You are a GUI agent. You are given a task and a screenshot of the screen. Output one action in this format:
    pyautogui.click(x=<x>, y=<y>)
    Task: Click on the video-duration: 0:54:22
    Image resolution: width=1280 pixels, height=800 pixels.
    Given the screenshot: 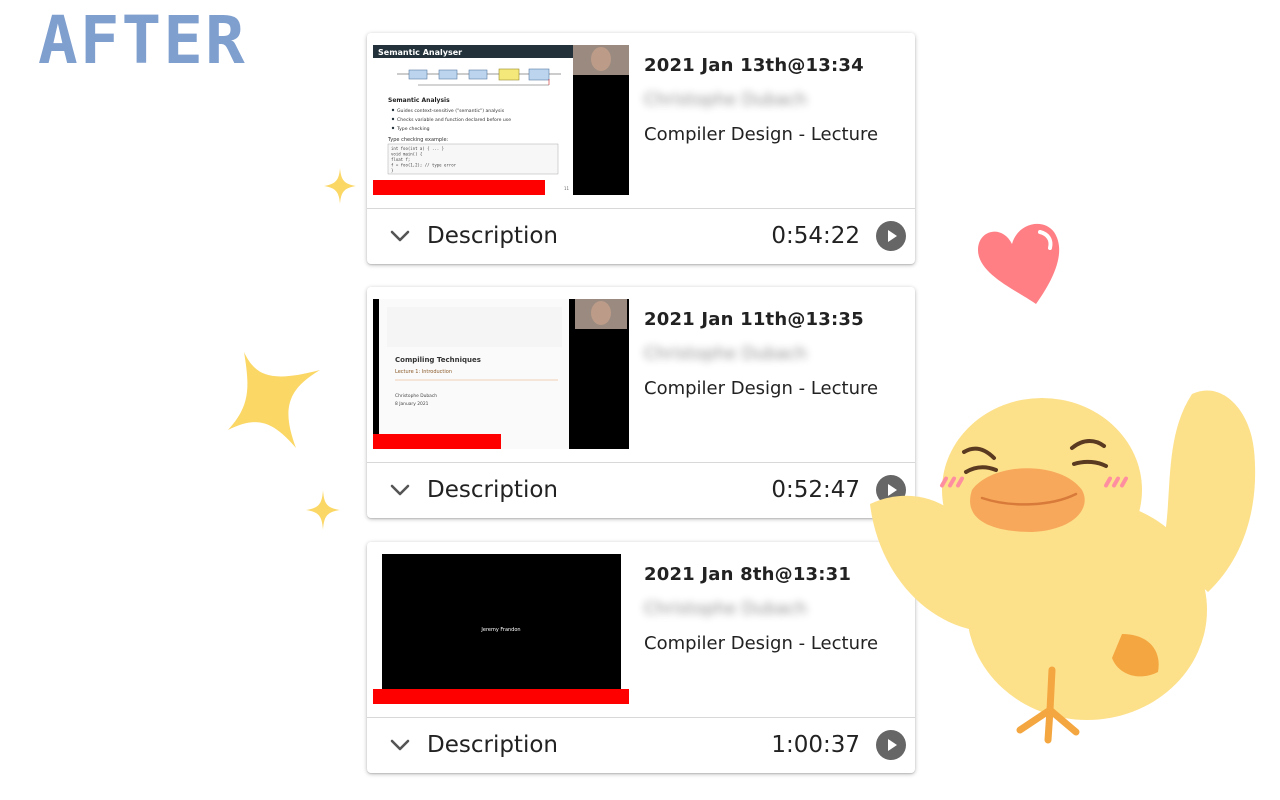 What is the action you would take?
    pyautogui.click(x=815, y=236)
    